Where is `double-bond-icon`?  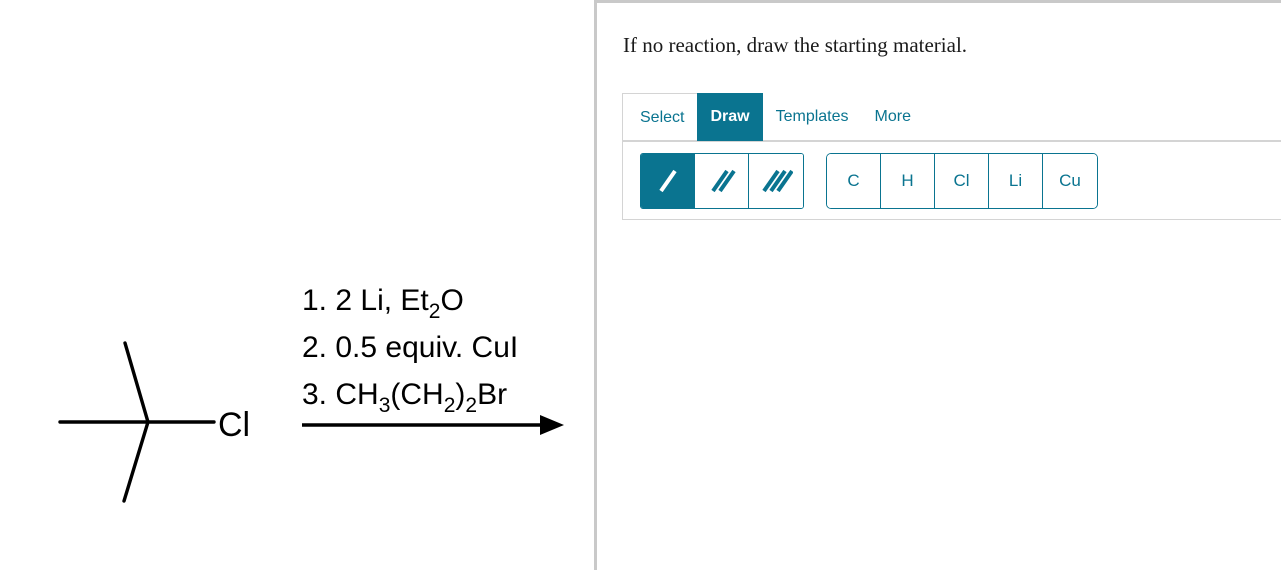
double-bond-icon is located at coordinates (723, 180).